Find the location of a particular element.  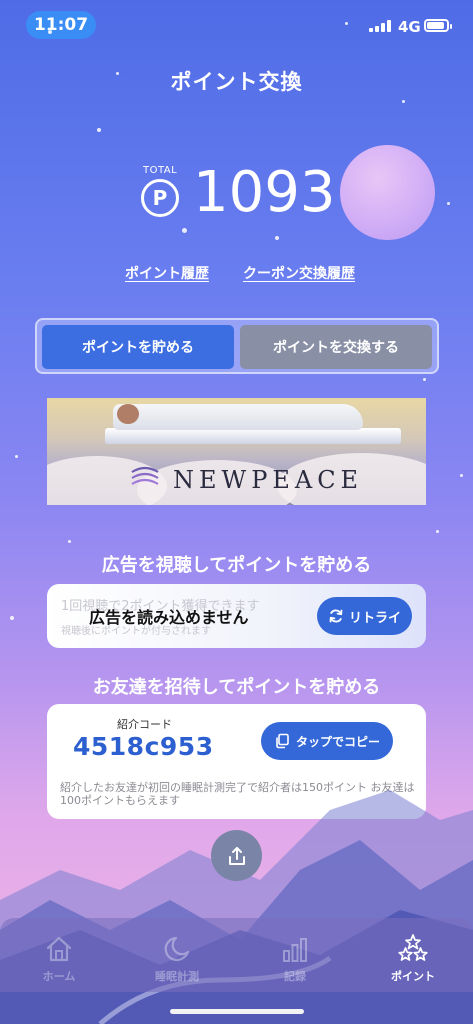

nav-records-label: 記録 is located at coordinates (295, 976).